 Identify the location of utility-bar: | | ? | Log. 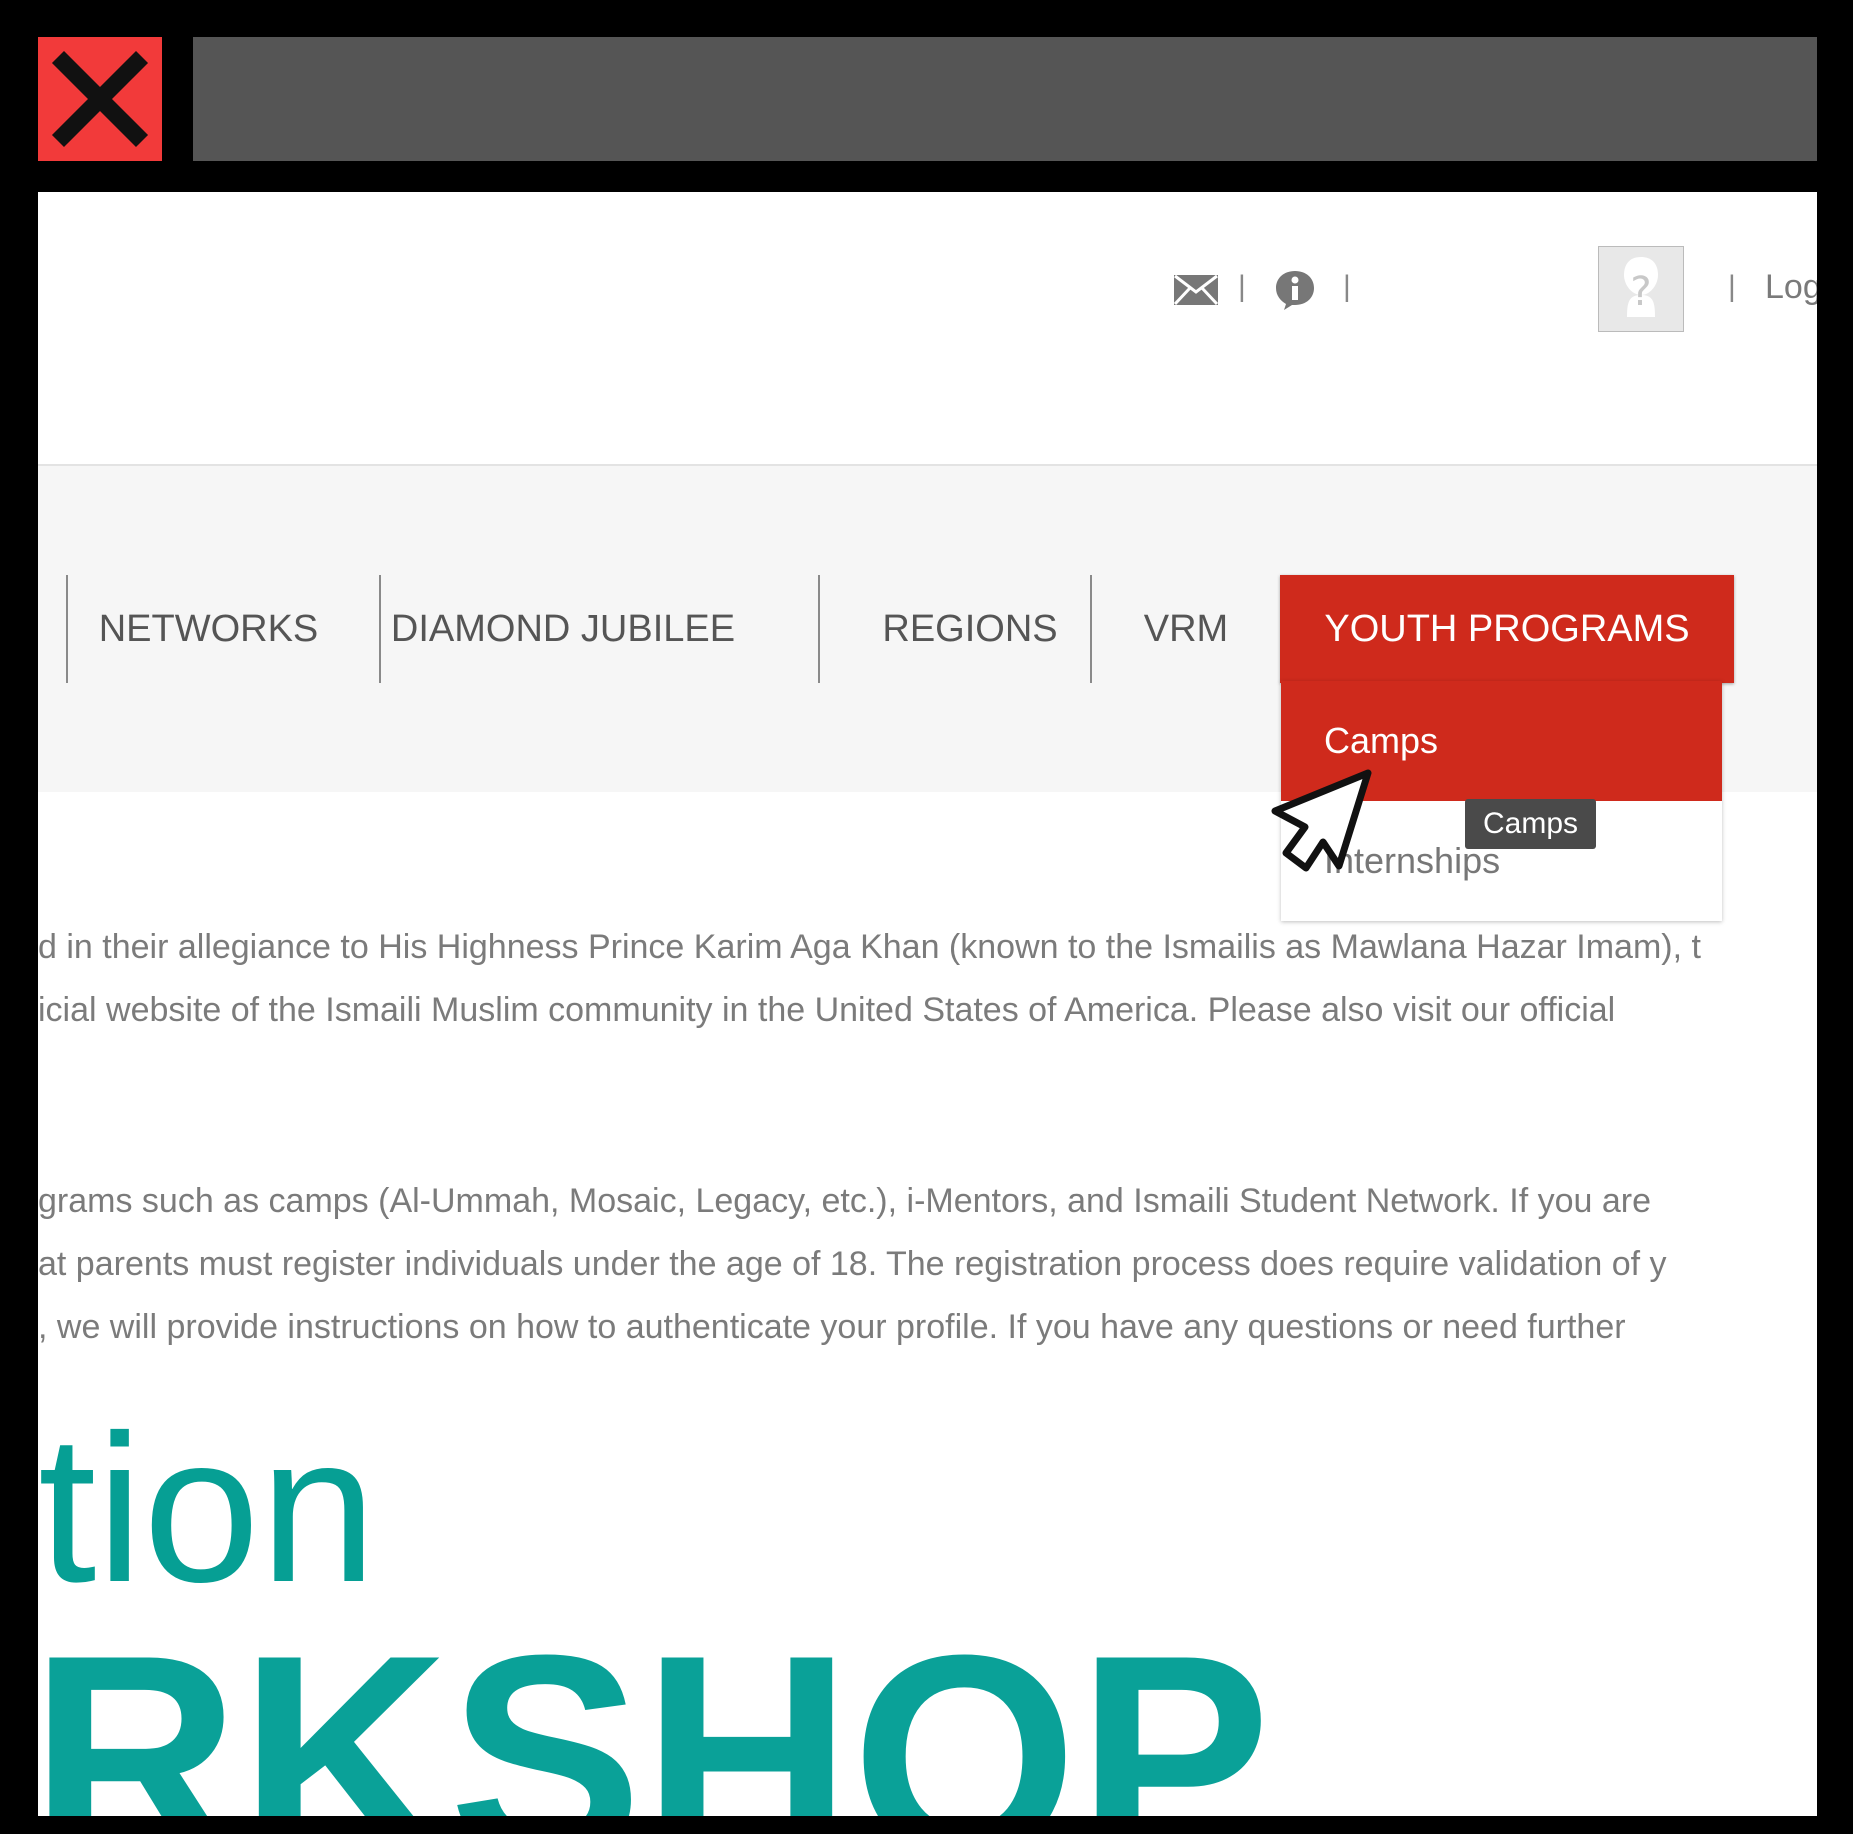
(927, 272).